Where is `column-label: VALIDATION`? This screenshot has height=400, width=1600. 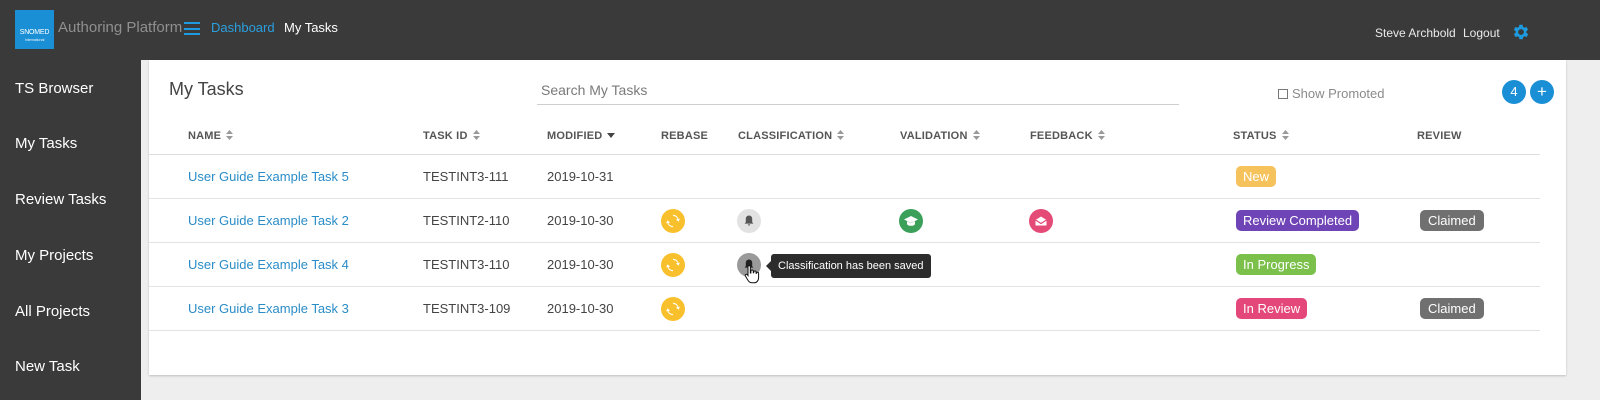
column-label: VALIDATION is located at coordinates (934, 136).